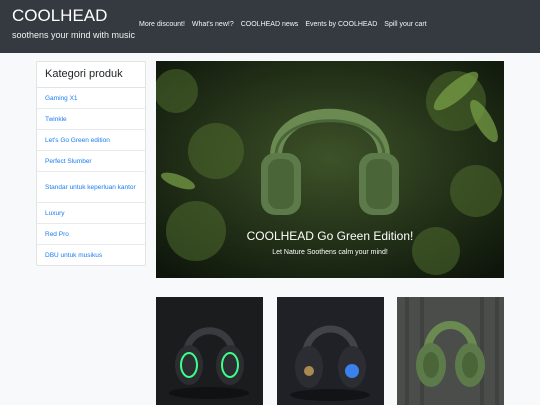 This screenshot has width=540, height=405. I want to click on sidebar-item-dbu-musikus: DBU untuk musikus, so click(91, 255).